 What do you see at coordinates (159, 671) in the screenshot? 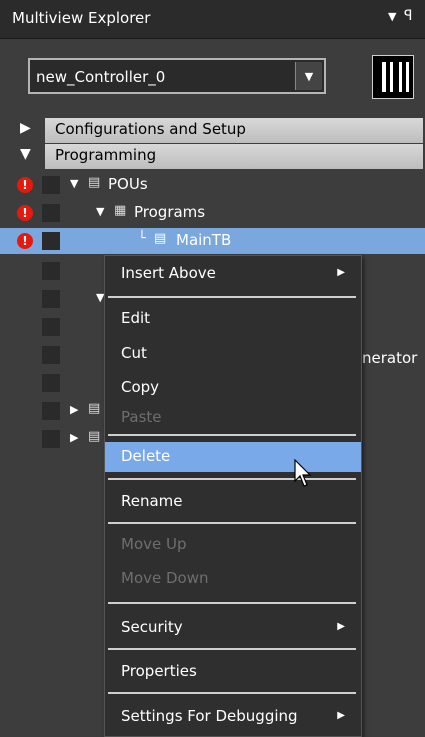
I see `menu-item-label: Properties` at bounding box center [159, 671].